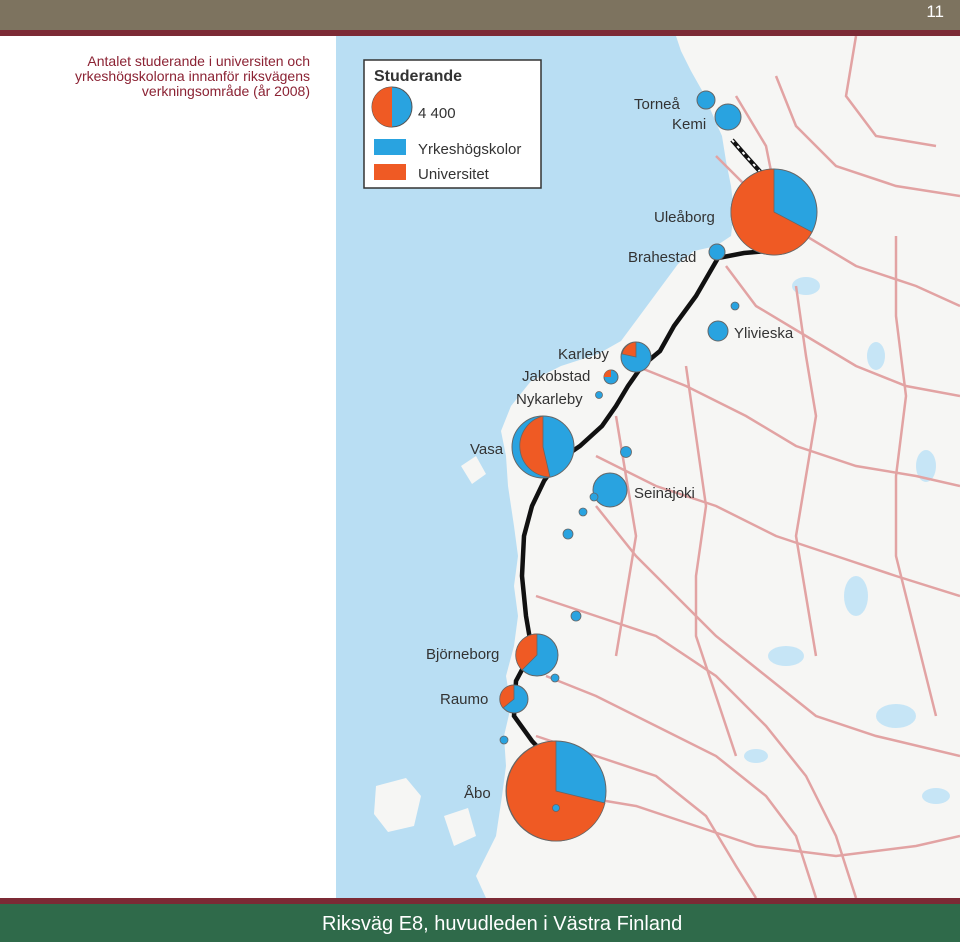 The image size is (960, 942). I want to click on legend-polytechnic-swatch, so click(390, 147).